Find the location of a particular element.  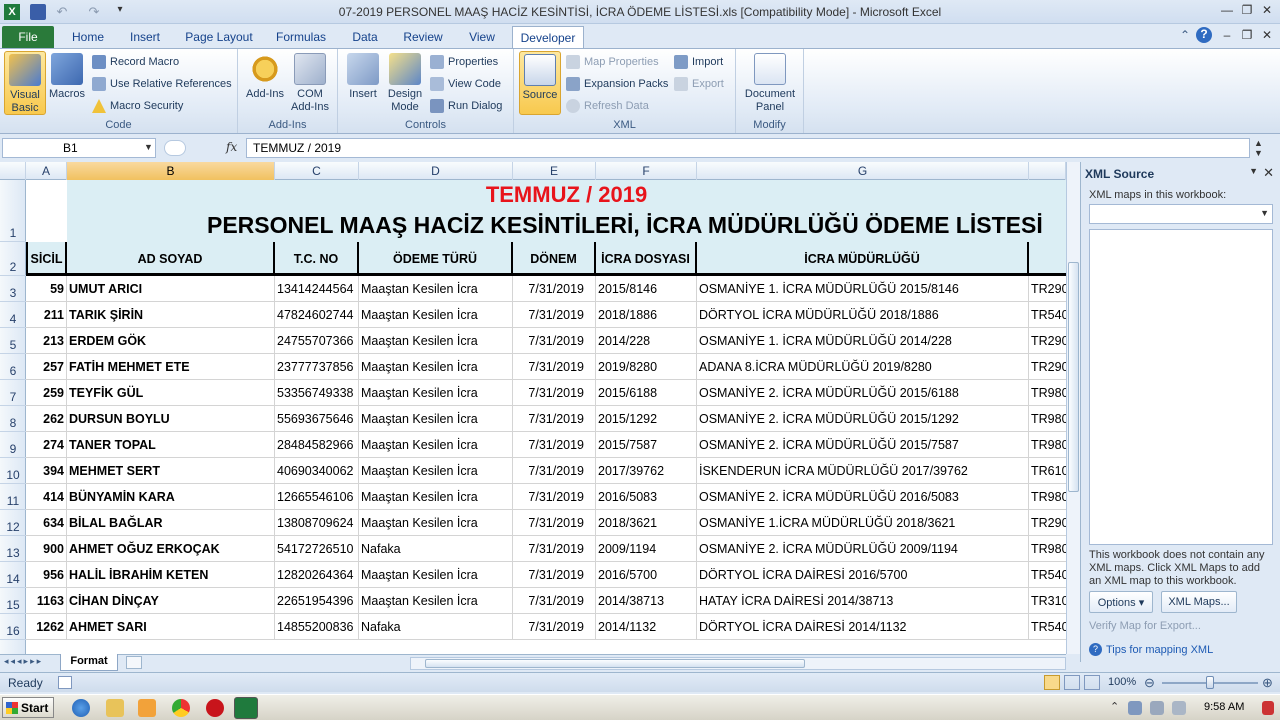

macro-security-button: Macro Security is located at coordinates (137, 106).